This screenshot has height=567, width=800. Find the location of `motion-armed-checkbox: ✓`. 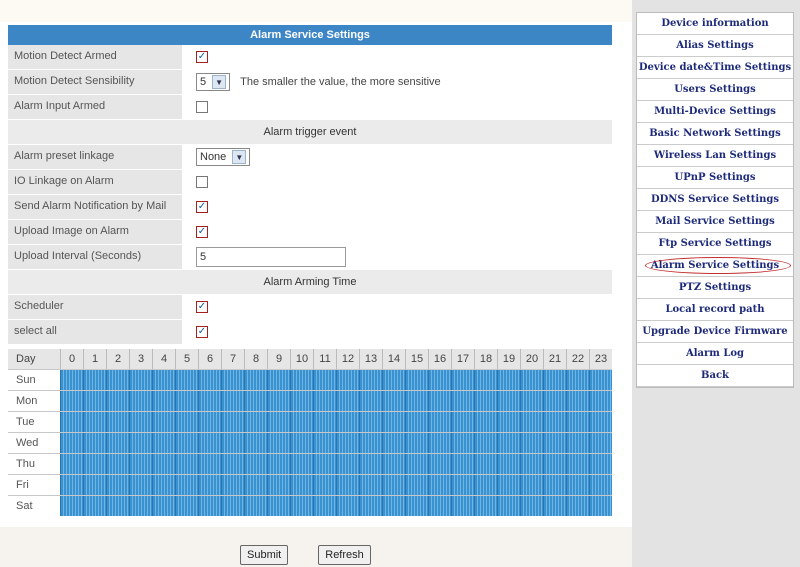

motion-armed-checkbox: ✓ is located at coordinates (202, 57).